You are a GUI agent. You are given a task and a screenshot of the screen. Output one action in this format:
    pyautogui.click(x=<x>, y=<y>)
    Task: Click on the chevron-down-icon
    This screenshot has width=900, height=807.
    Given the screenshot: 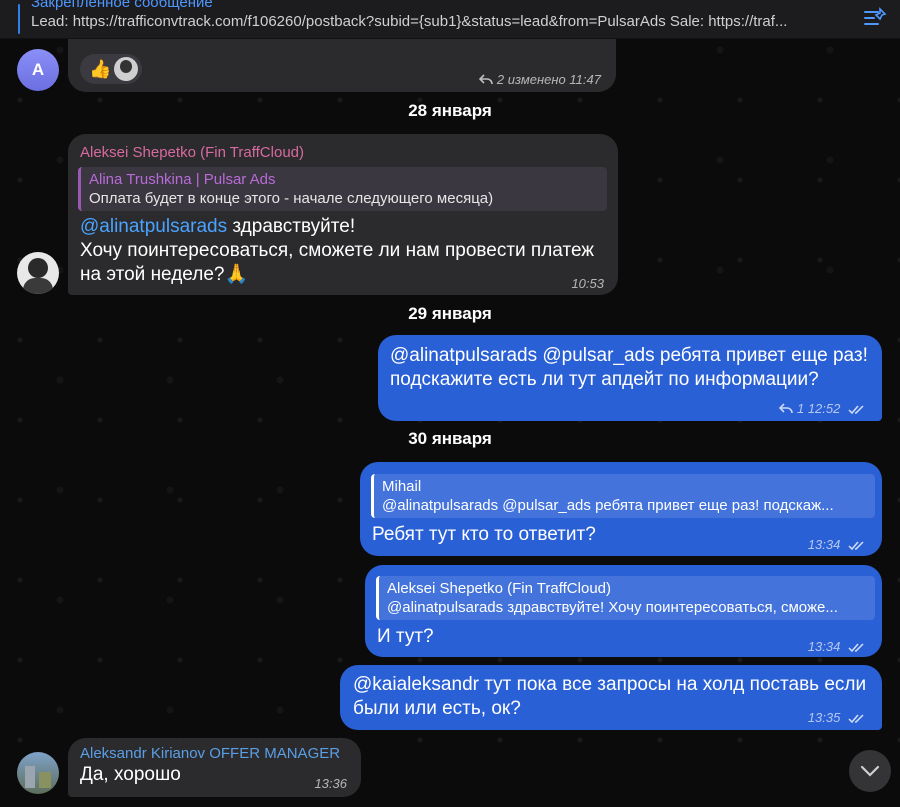 What is the action you would take?
    pyautogui.click(x=870, y=771)
    